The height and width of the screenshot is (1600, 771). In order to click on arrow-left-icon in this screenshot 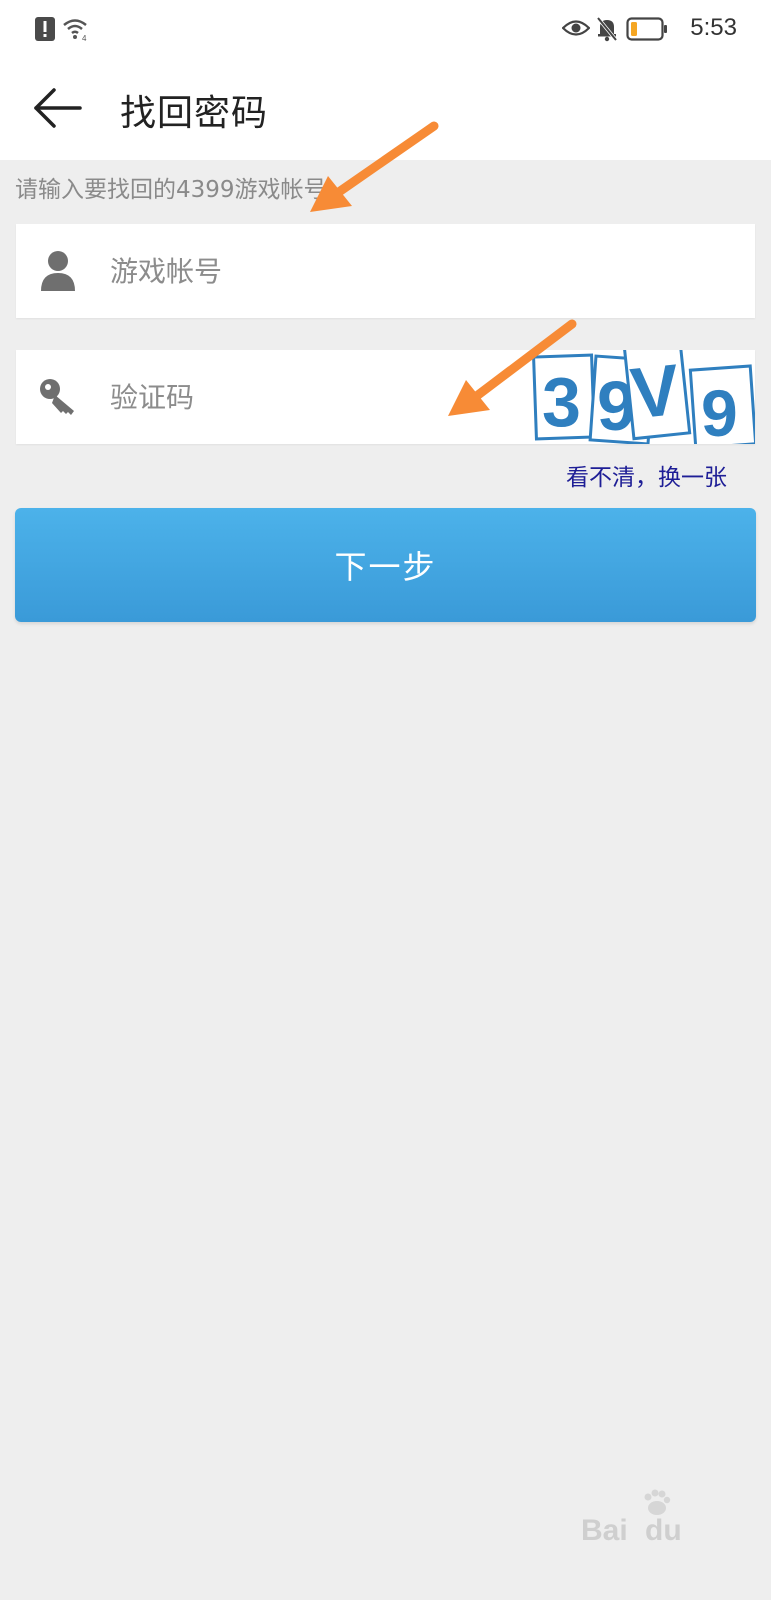, I will do `click(58, 108)`.